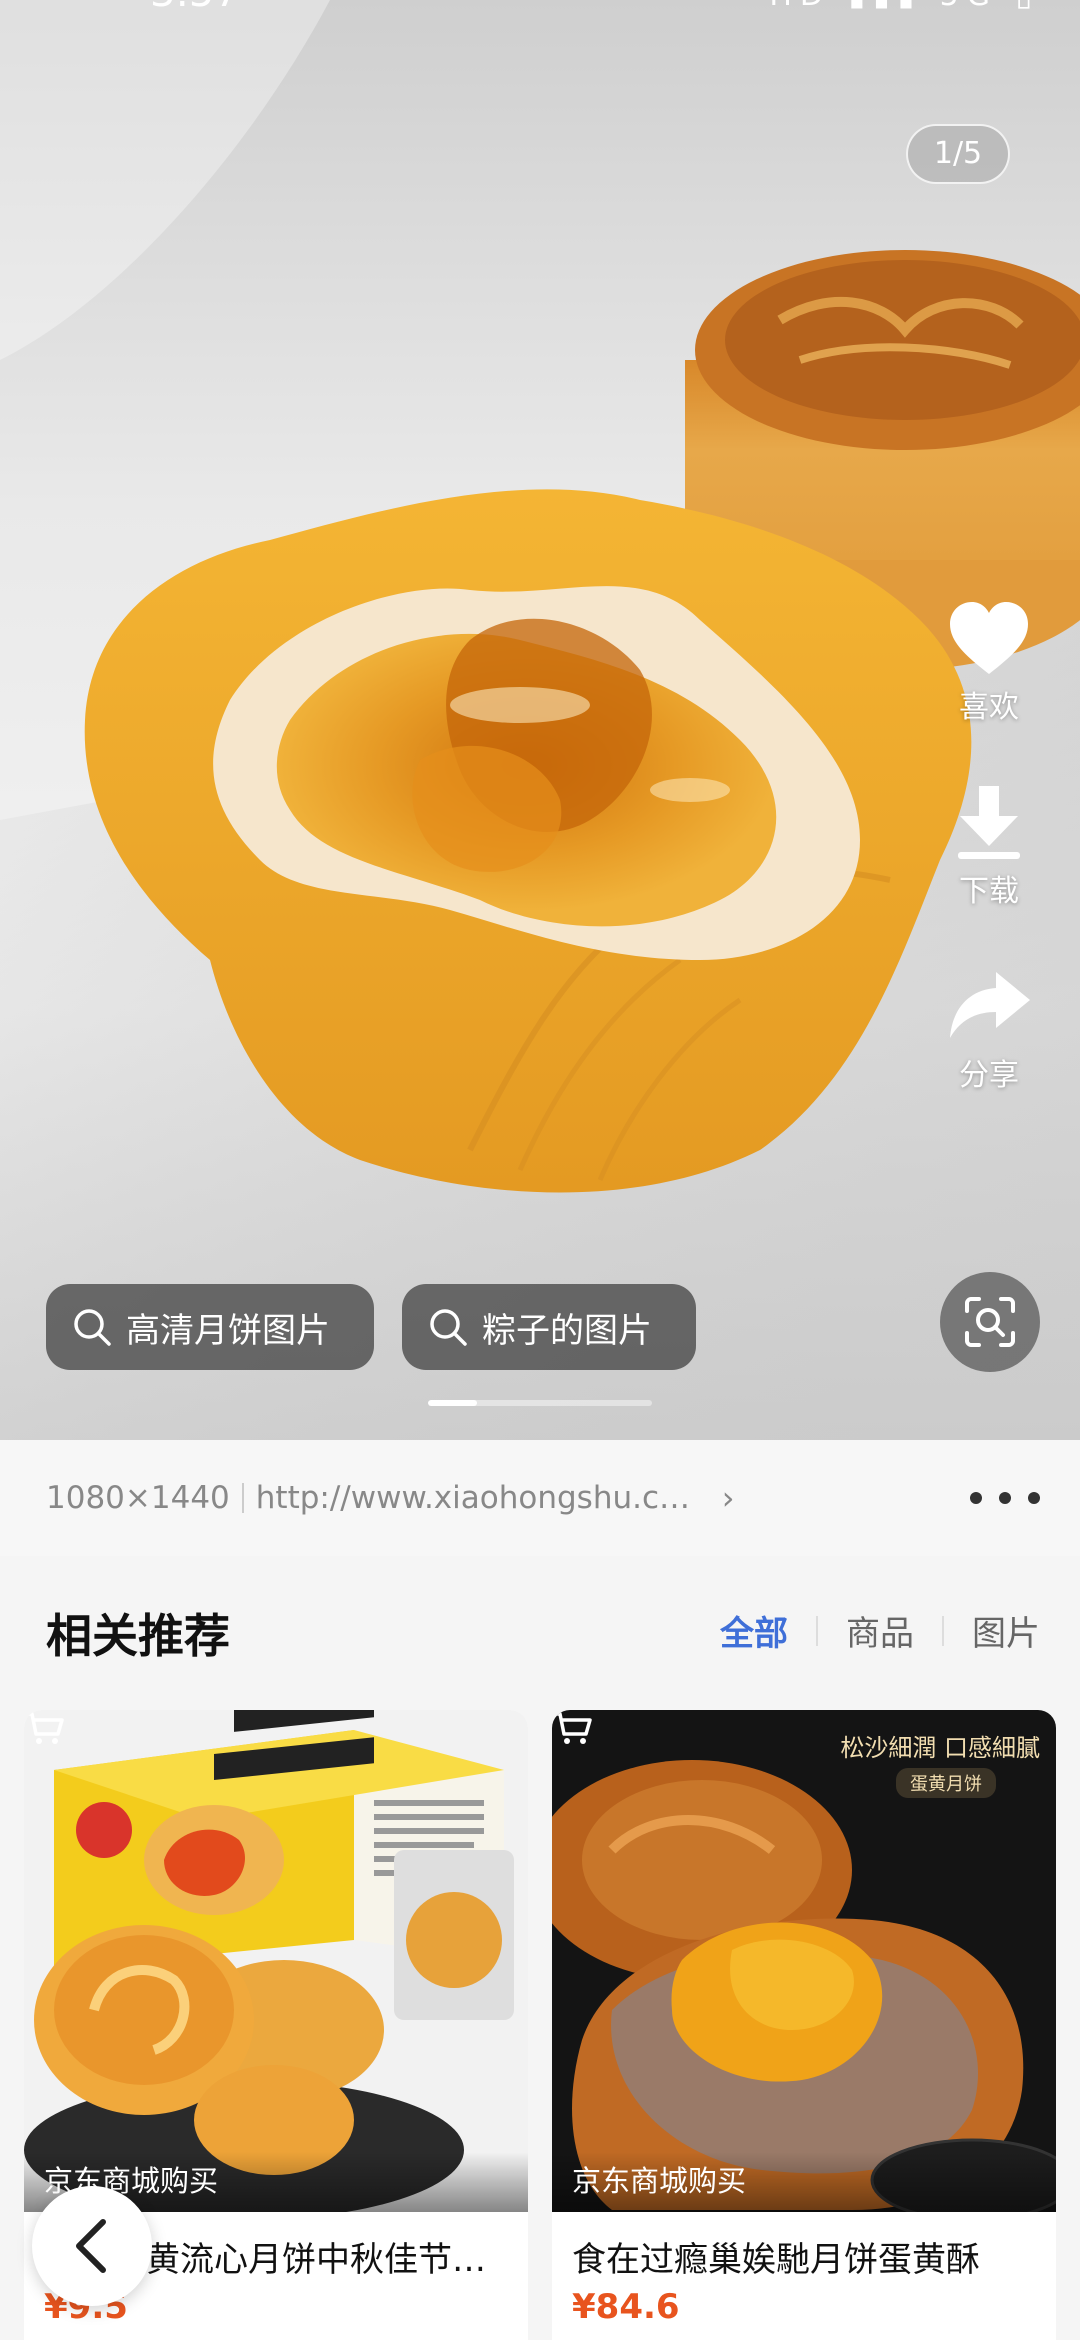  What do you see at coordinates (989, 1075) in the screenshot?
I see `share-label: 分享` at bounding box center [989, 1075].